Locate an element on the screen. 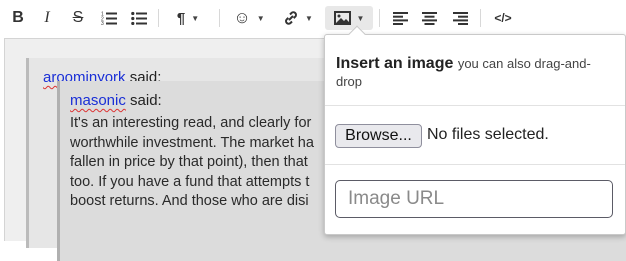 The image size is (626, 261). smilie-dropdown: ☺ ▼ is located at coordinates (249, 18).